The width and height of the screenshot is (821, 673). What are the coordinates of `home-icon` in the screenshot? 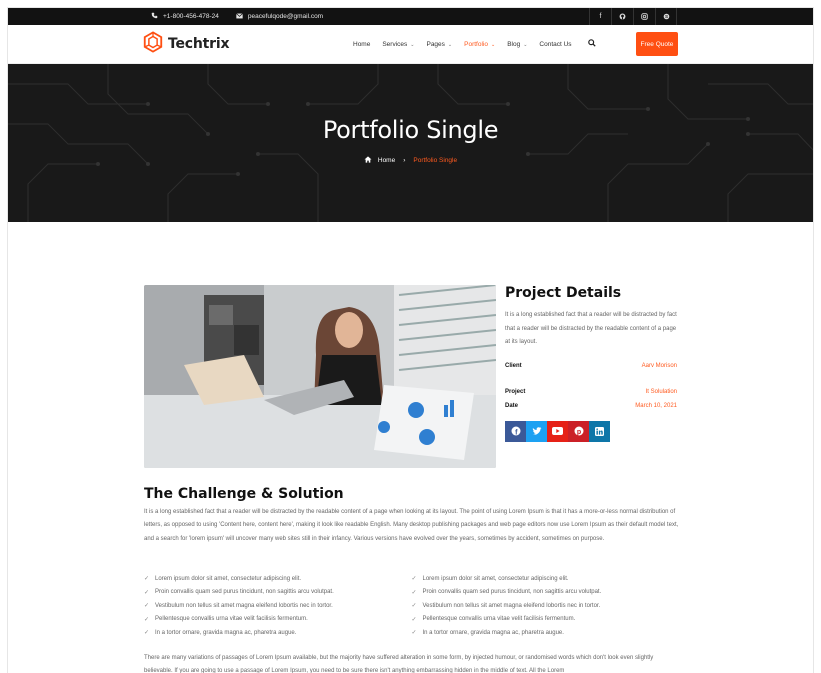 It's located at (368, 160).